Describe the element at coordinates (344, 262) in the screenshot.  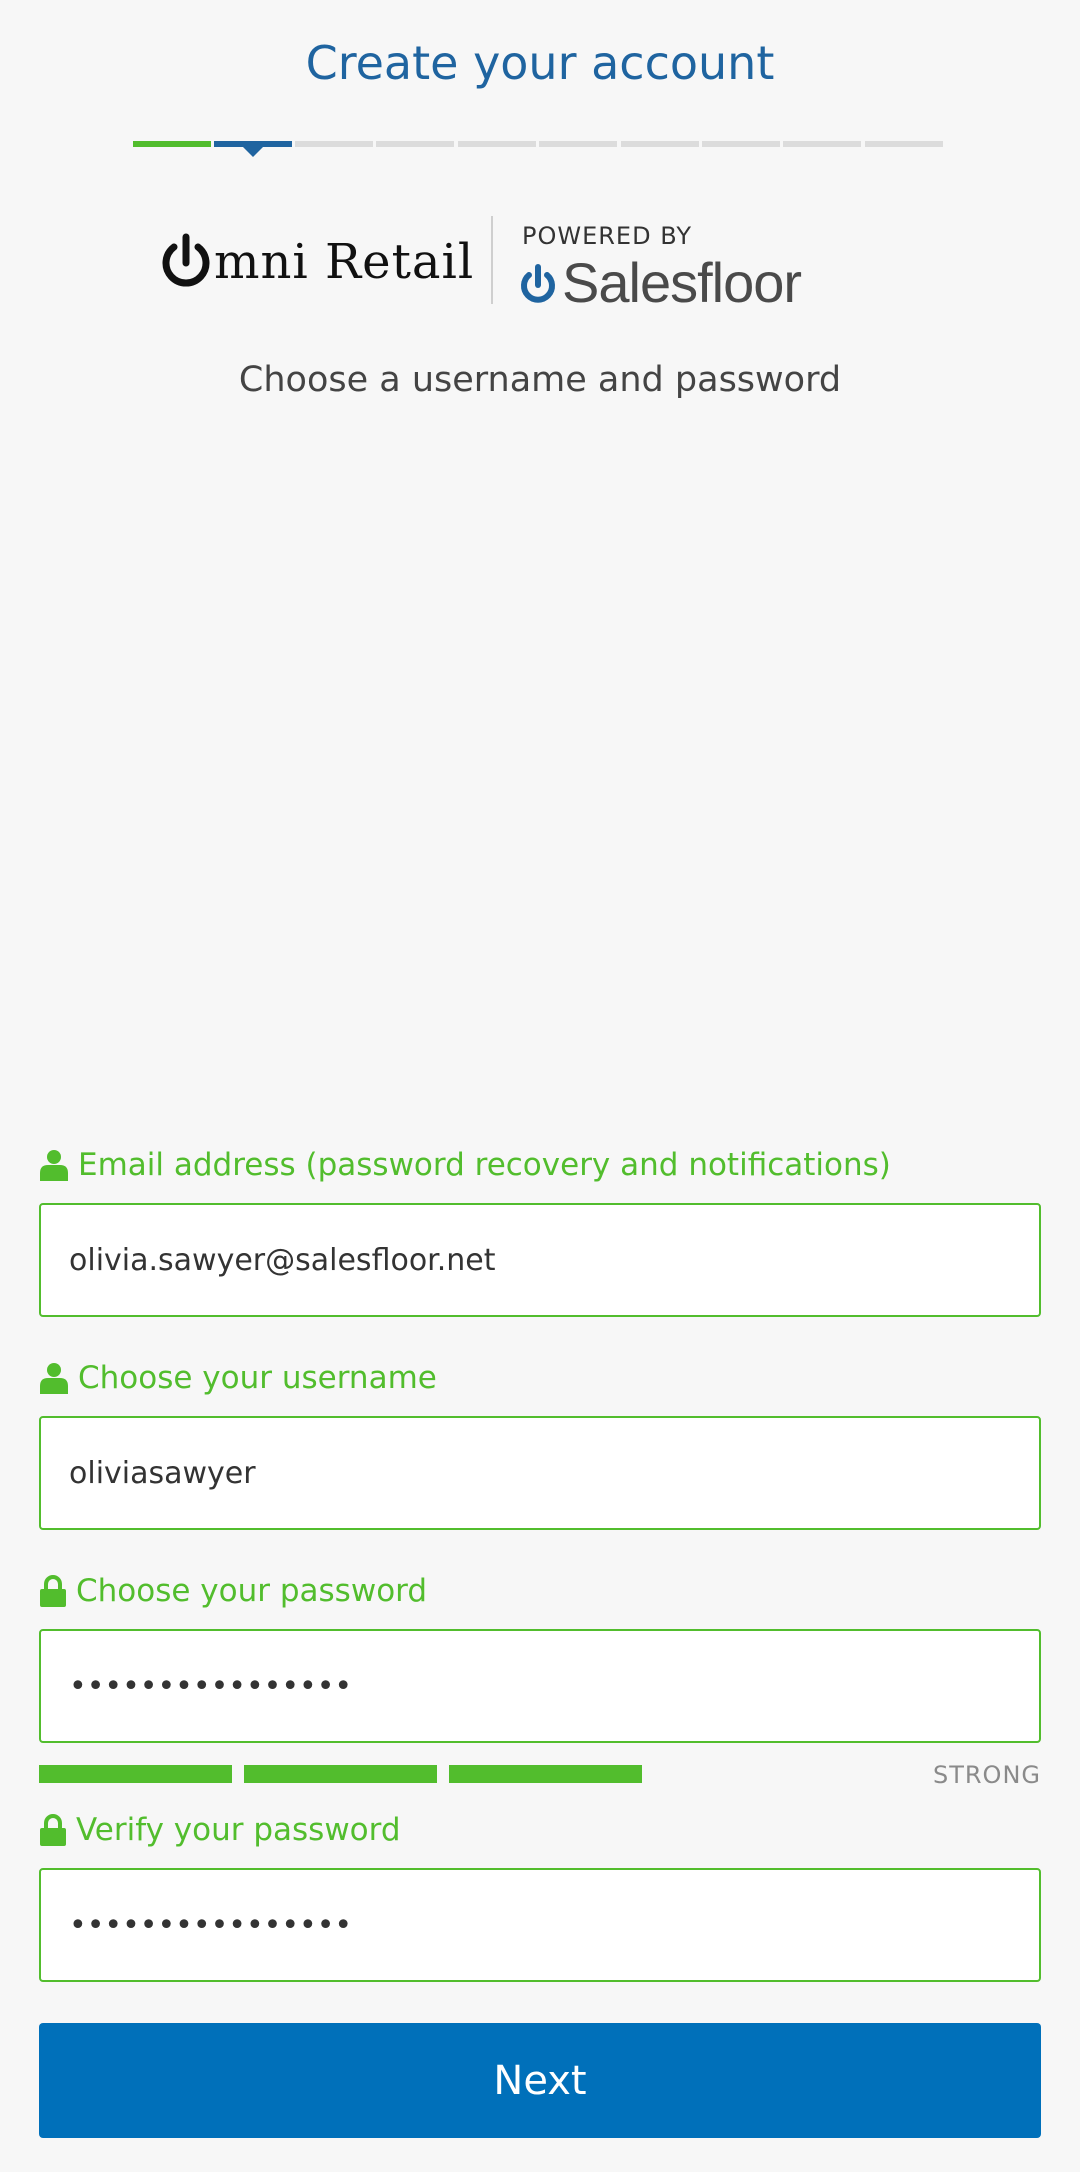
I see `omni-retail-logo-text: mni Retail` at that location.